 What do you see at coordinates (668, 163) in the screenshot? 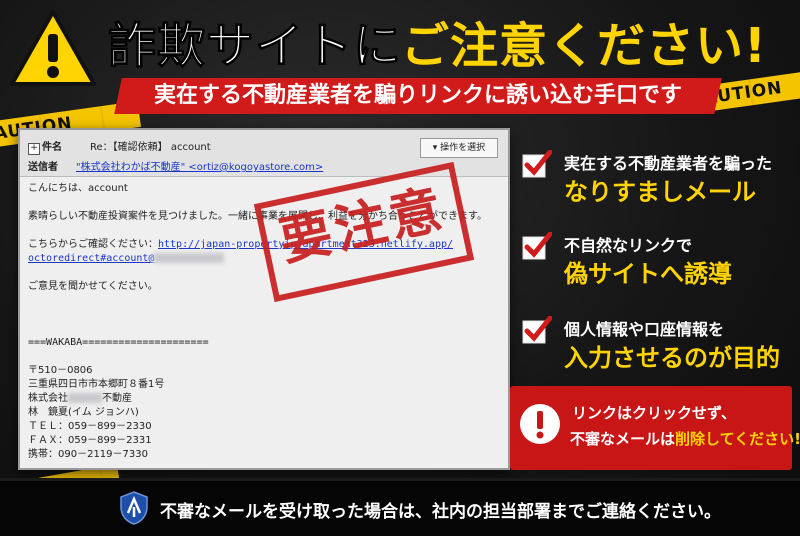
I see `point-line1: 実在する不動産業者を騙った` at bounding box center [668, 163].